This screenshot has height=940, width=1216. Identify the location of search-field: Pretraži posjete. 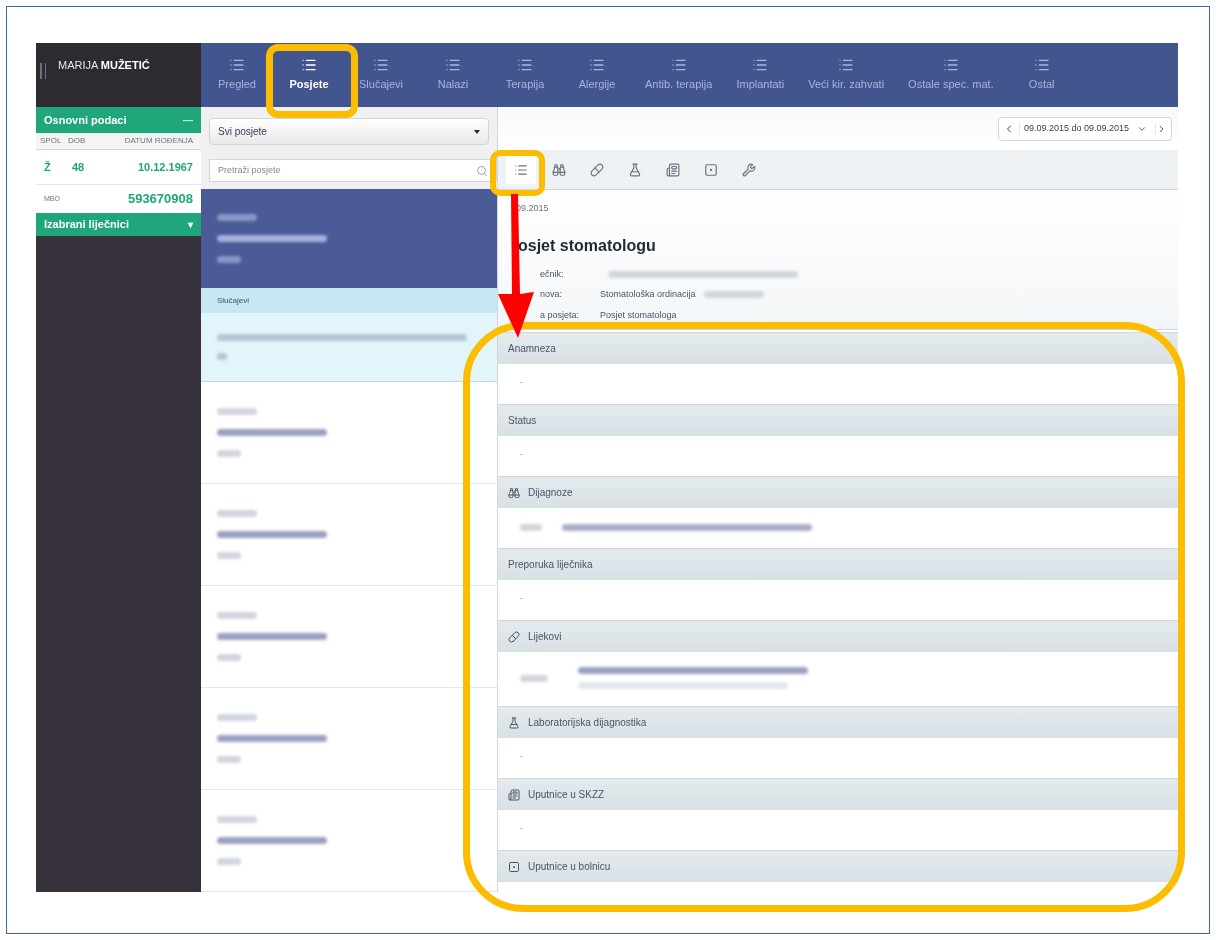
(353, 170).